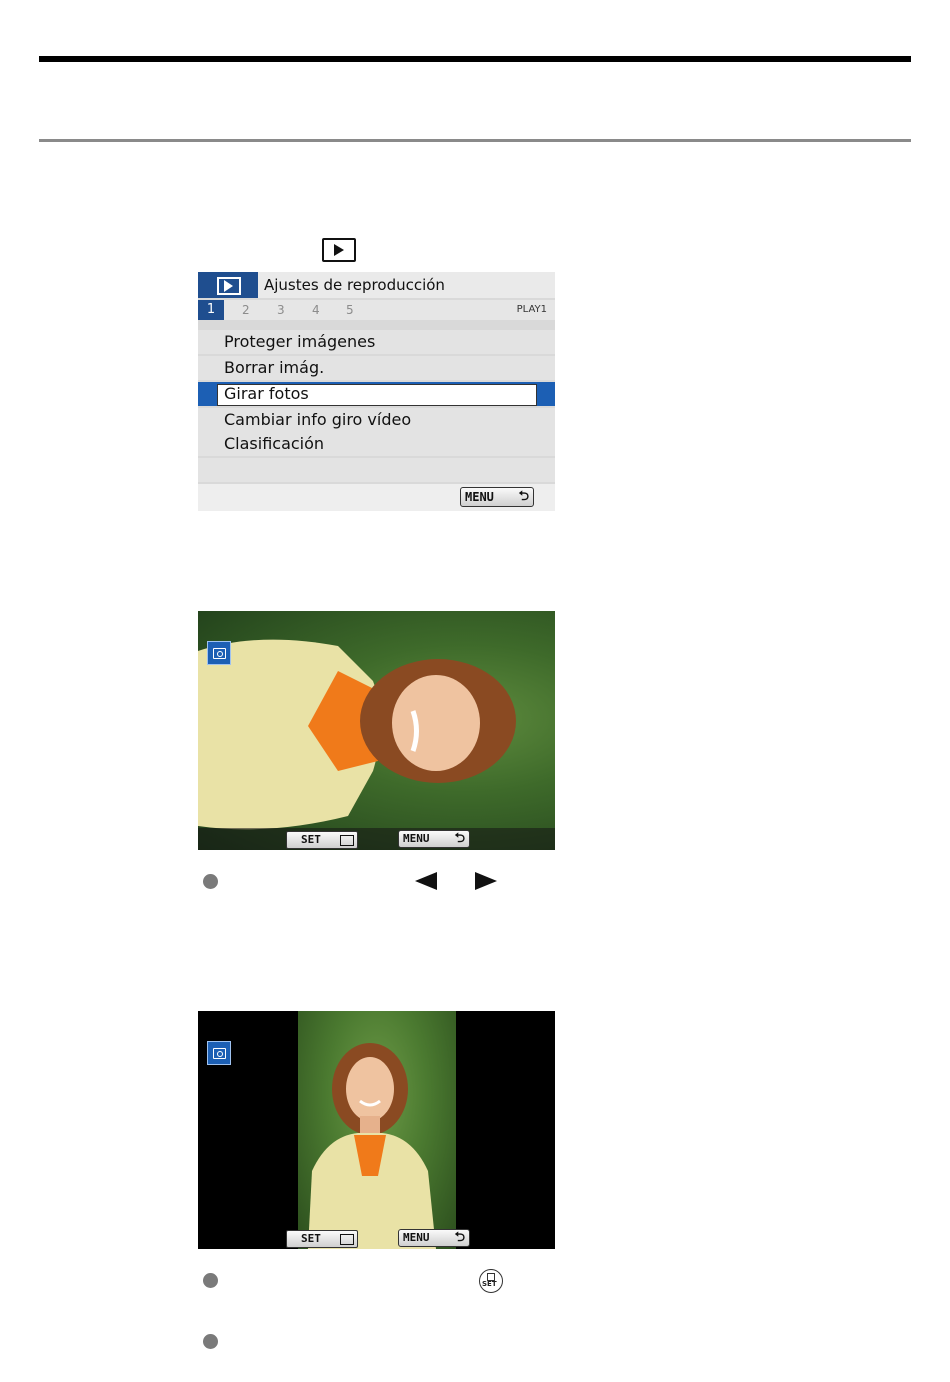  I want to click on menu-item-label: Borrar imág., so click(274, 367).